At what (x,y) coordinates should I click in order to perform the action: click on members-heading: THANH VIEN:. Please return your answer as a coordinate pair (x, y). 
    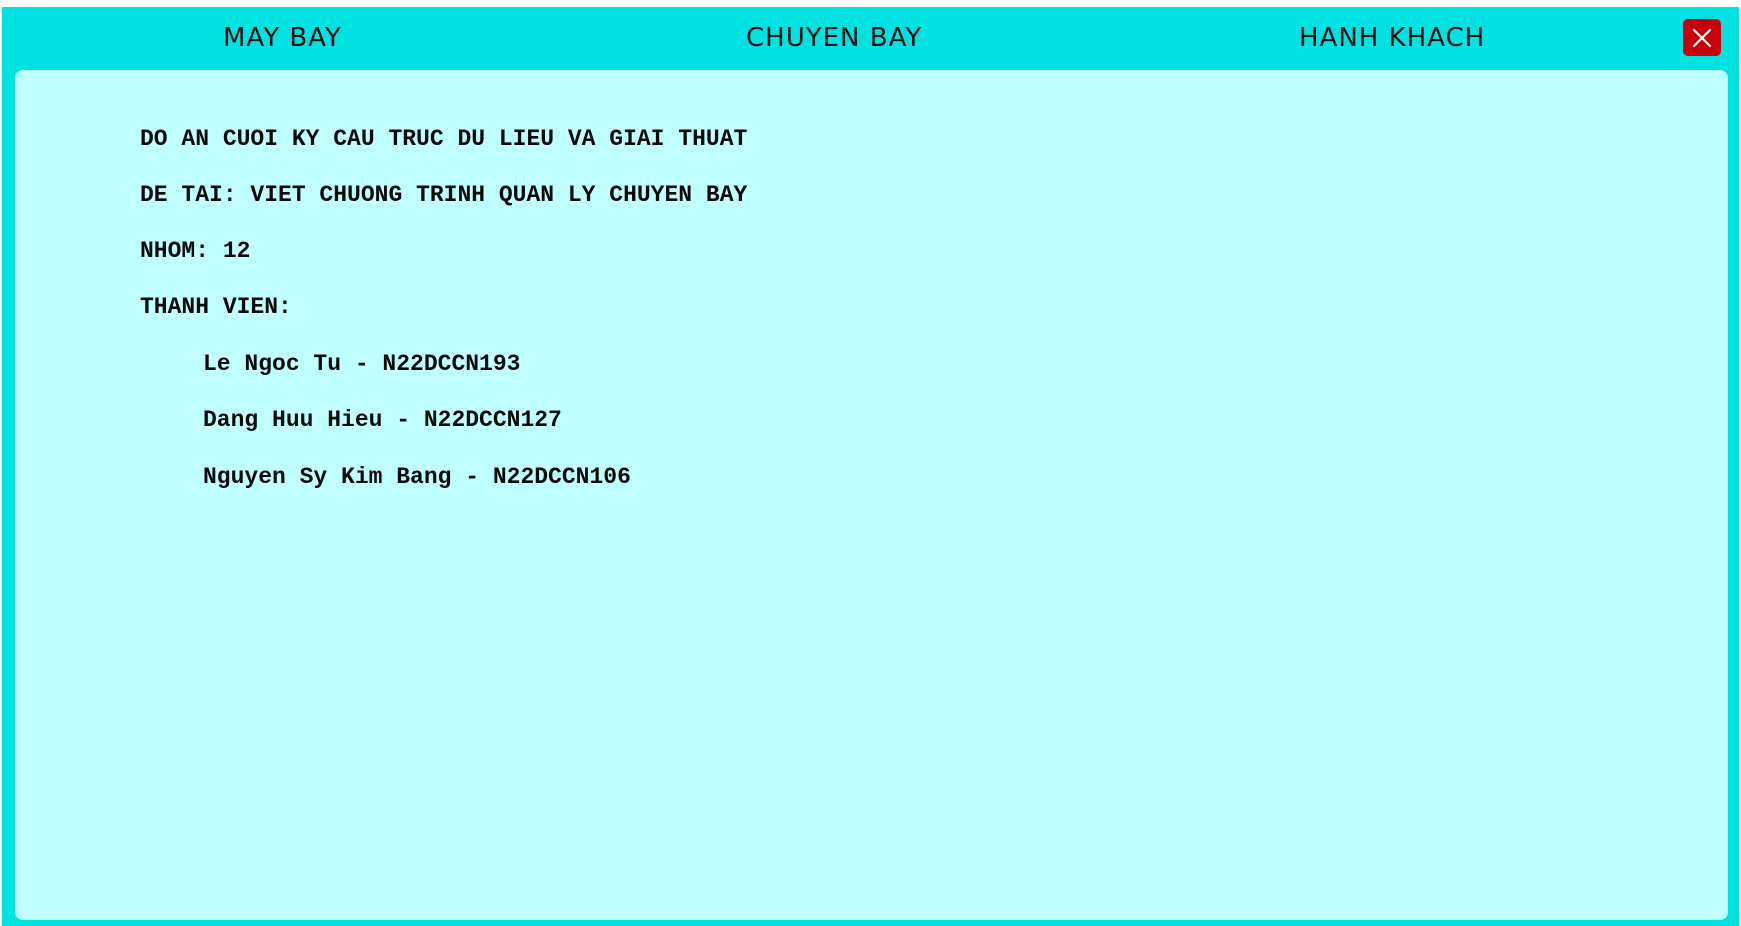
    Looking at the image, I should click on (216, 307).